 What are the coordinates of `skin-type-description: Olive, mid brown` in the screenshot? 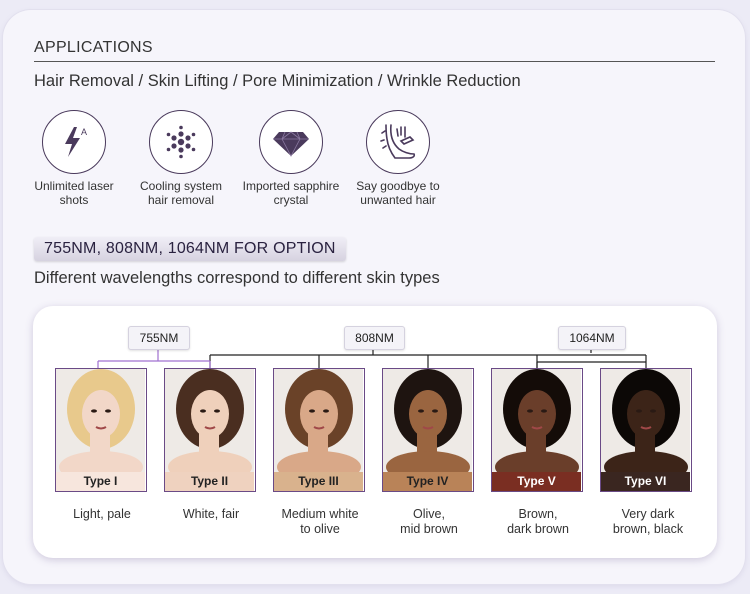 It's located at (429, 521).